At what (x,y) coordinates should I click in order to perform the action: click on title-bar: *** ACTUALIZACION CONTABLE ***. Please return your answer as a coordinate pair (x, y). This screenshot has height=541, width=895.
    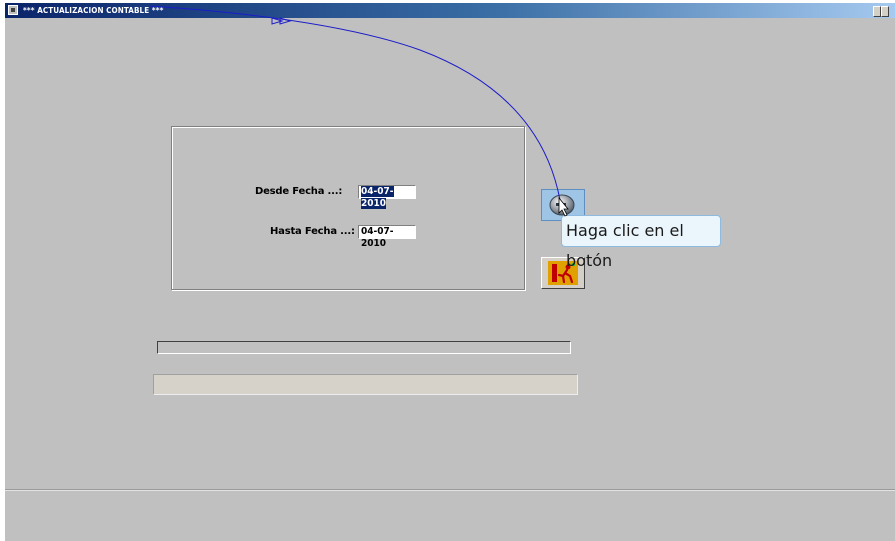
    Looking at the image, I should click on (450, 10).